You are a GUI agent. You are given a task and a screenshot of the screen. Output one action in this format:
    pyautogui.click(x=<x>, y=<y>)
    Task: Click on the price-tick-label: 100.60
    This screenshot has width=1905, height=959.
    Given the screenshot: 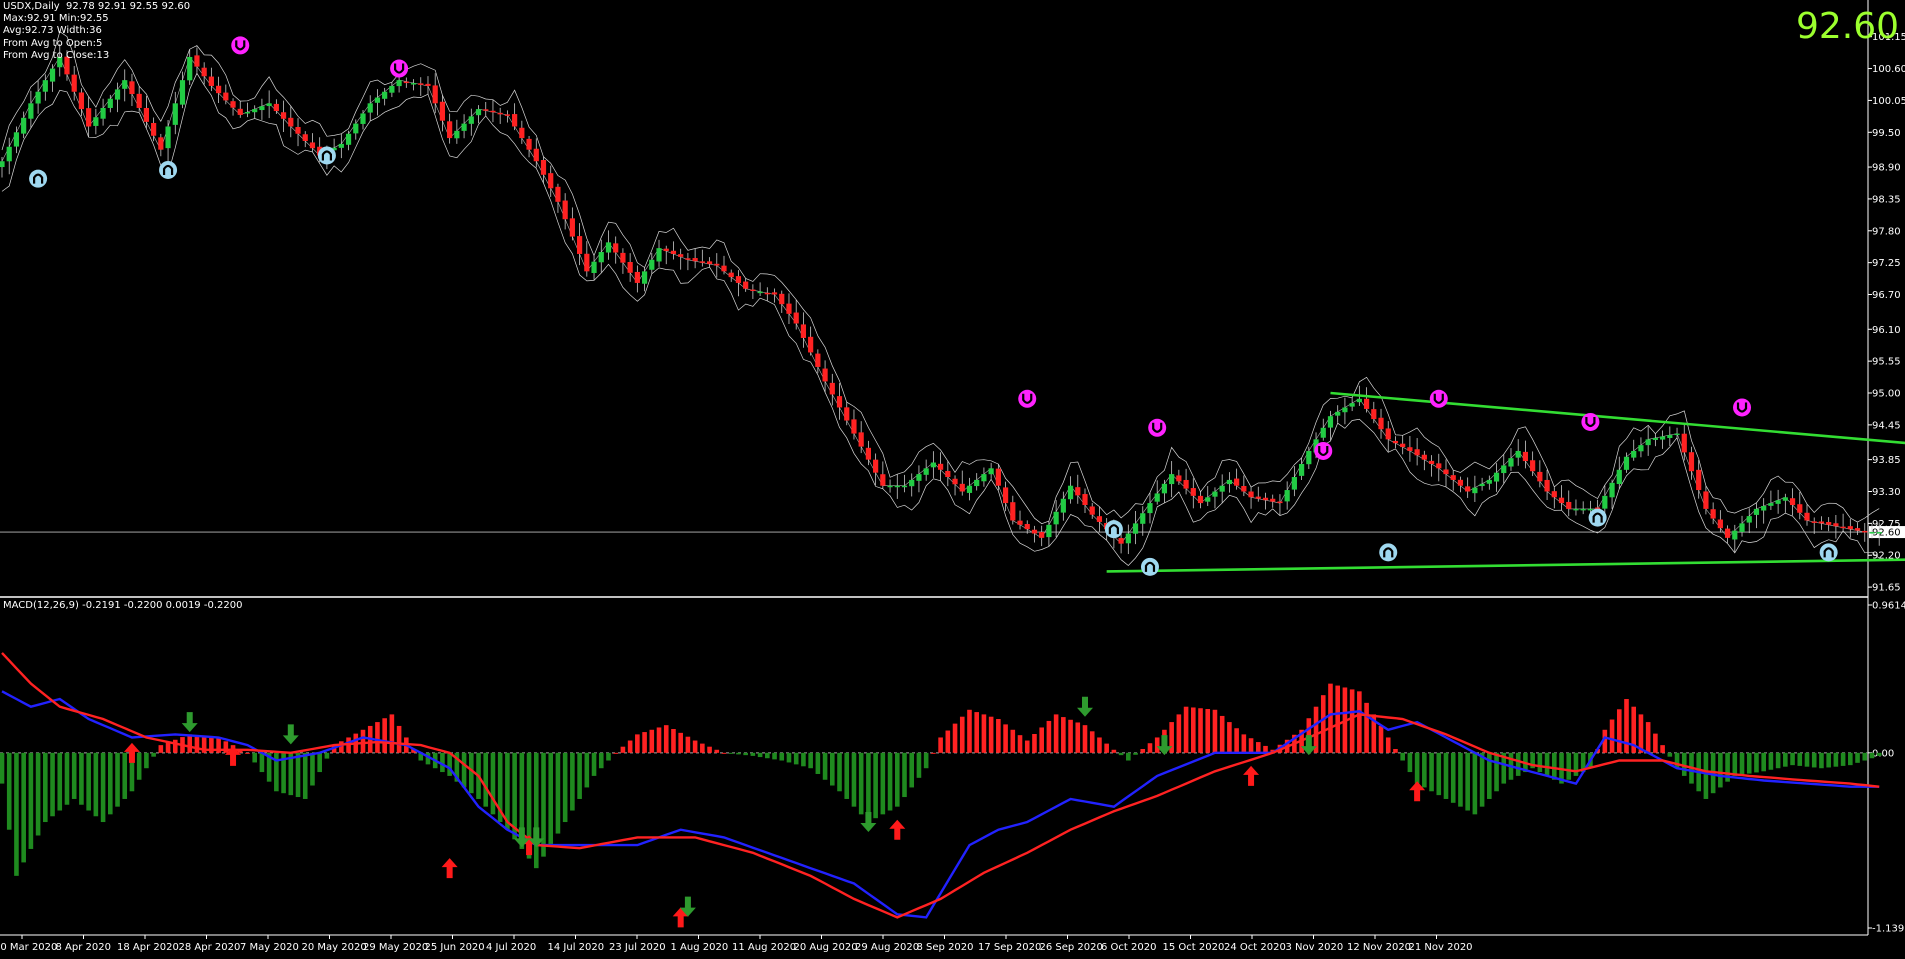 What is the action you would take?
    pyautogui.click(x=1888, y=69)
    